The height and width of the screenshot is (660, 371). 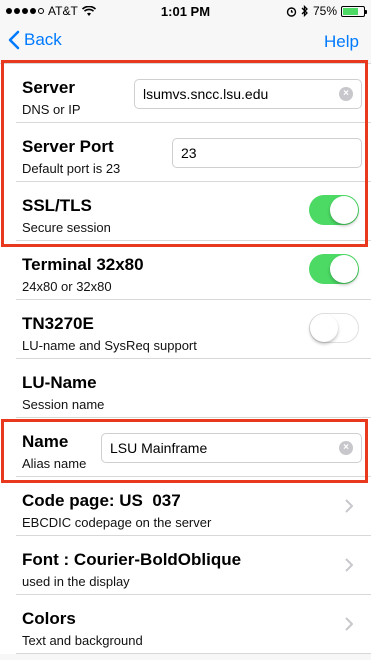 I want to click on navigation-bar: Back Help, so click(x=185, y=42).